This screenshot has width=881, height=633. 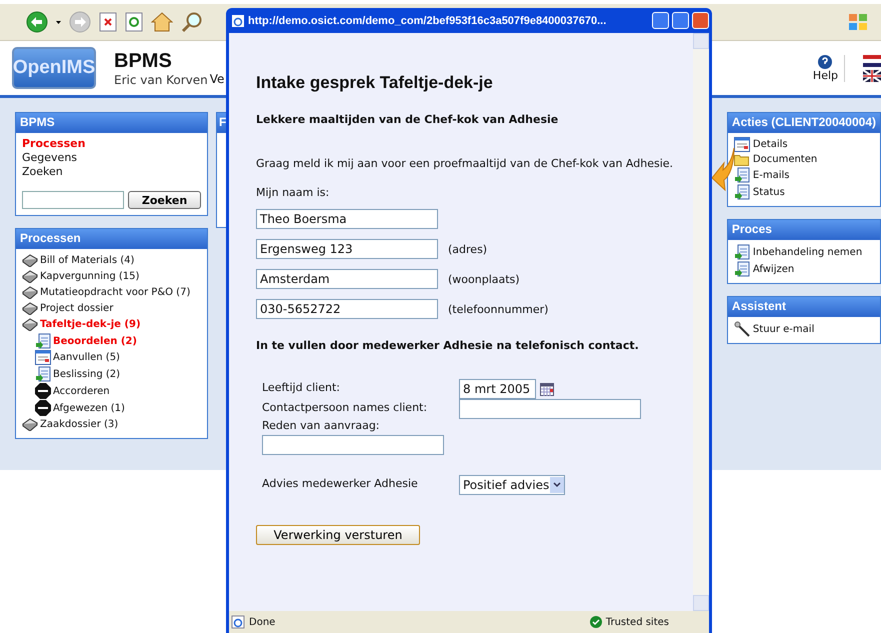 What do you see at coordinates (54, 68) in the screenshot?
I see `openims-logo: OpenIMS` at bounding box center [54, 68].